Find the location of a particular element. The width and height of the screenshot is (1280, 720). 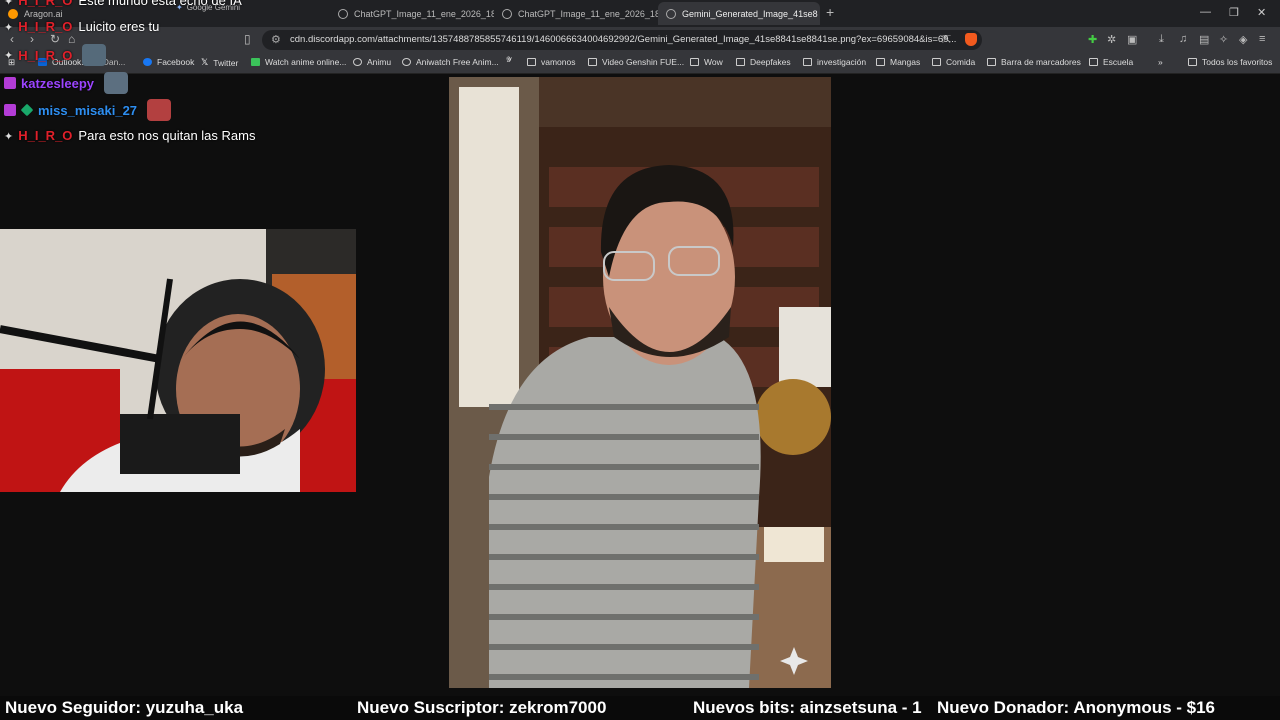

bookmark-folder-wow: Wow is located at coordinates (706, 62).